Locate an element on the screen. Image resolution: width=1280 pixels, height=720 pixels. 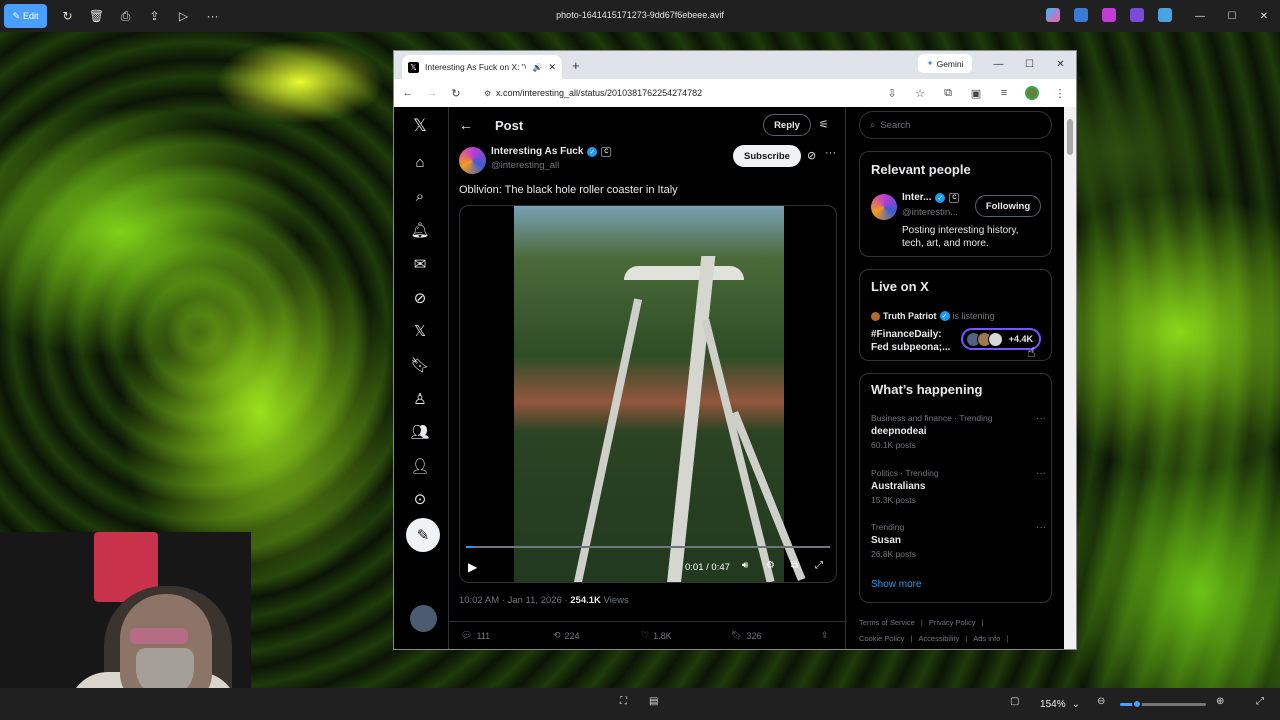
search-input: ⌕ Search is located at coordinates (955, 125).